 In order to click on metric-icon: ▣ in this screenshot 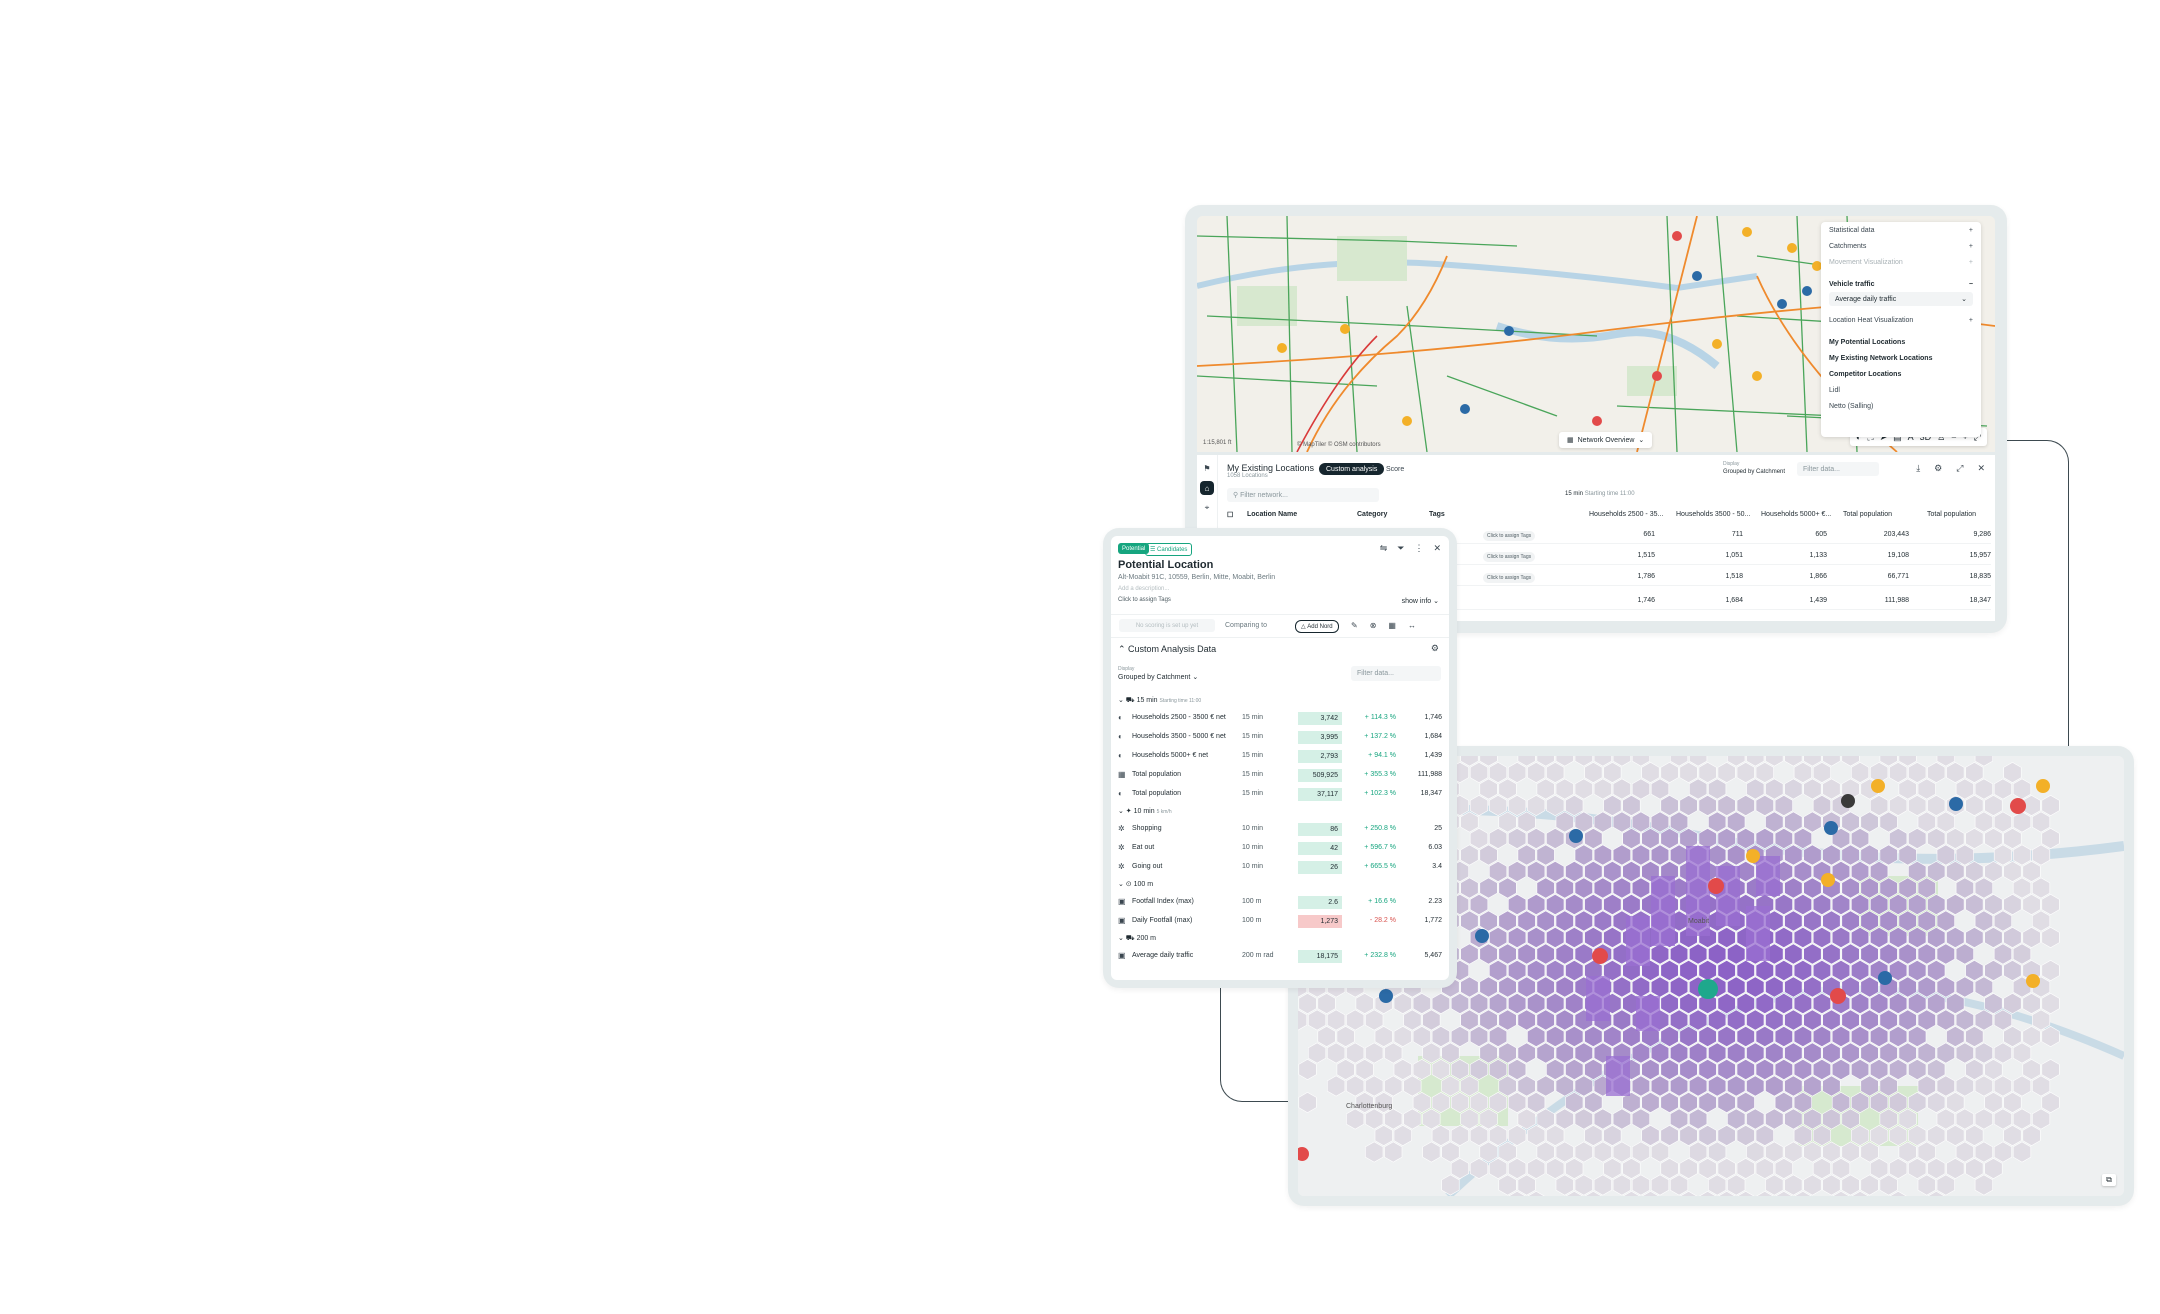, I will do `click(1122, 920)`.